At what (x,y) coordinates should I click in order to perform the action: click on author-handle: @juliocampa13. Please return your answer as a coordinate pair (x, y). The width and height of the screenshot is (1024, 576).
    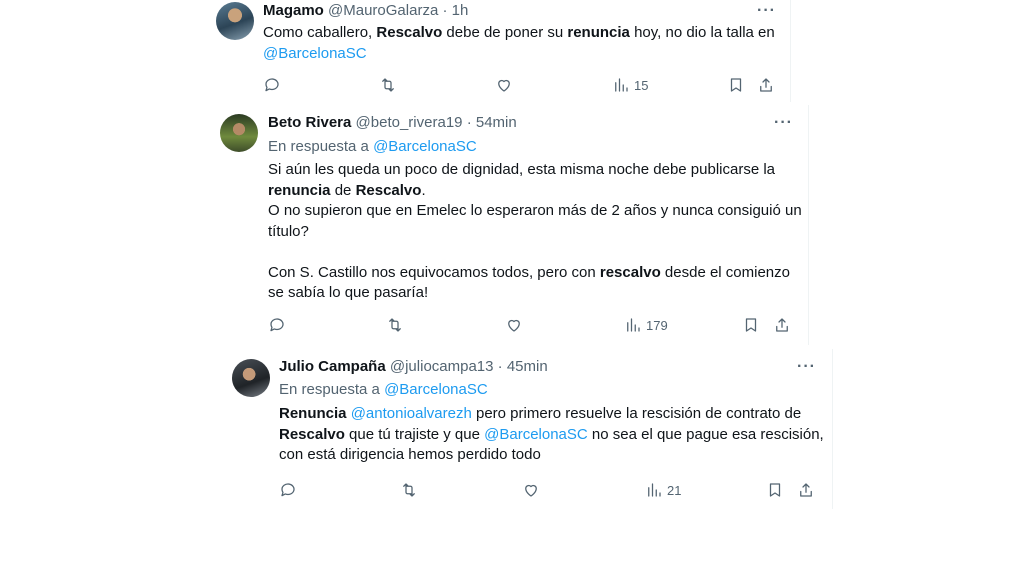
    Looking at the image, I should click on (442, 366).